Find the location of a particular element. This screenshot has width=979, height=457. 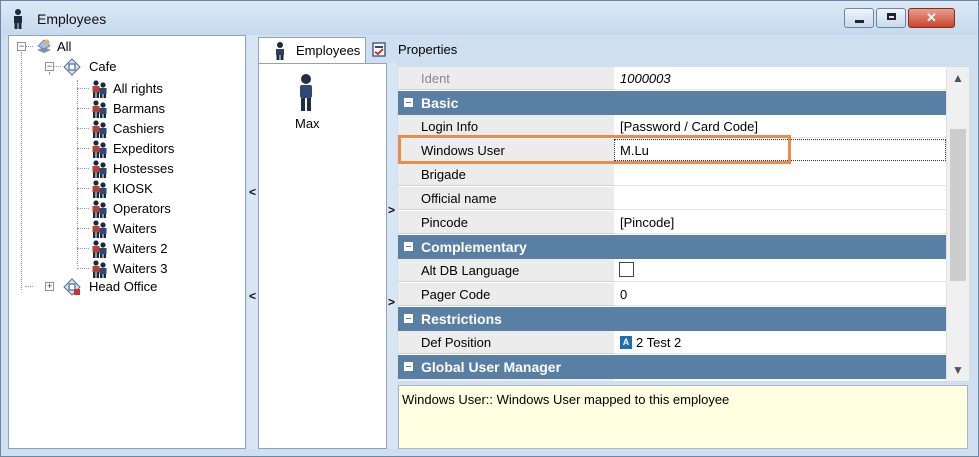

property-name: Def Position is located at coordinates (456, 342).